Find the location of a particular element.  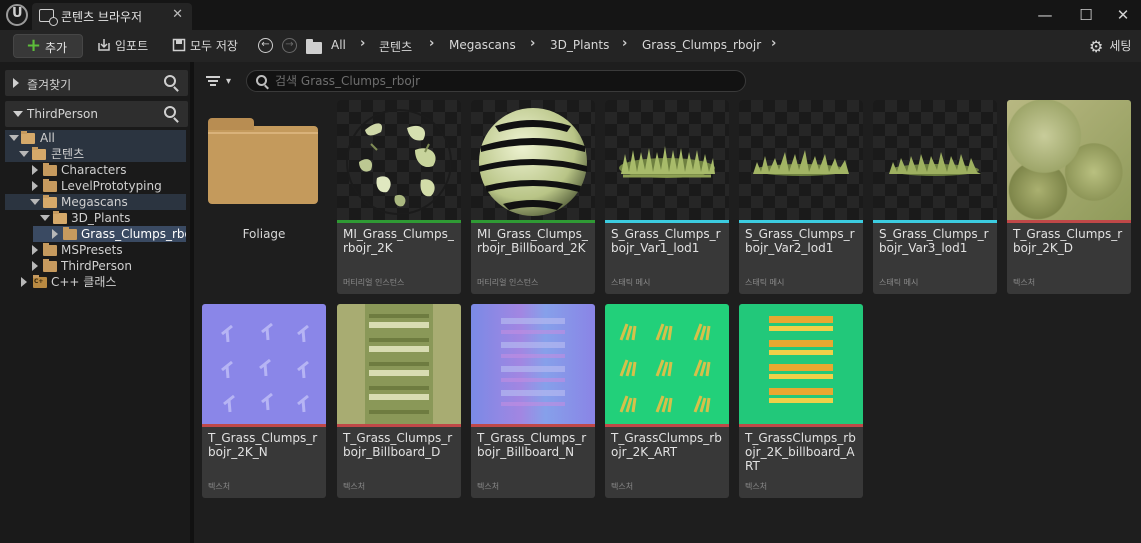

tab-title: 콘텐츠 브라우저 is located at coordinates (102, 17).